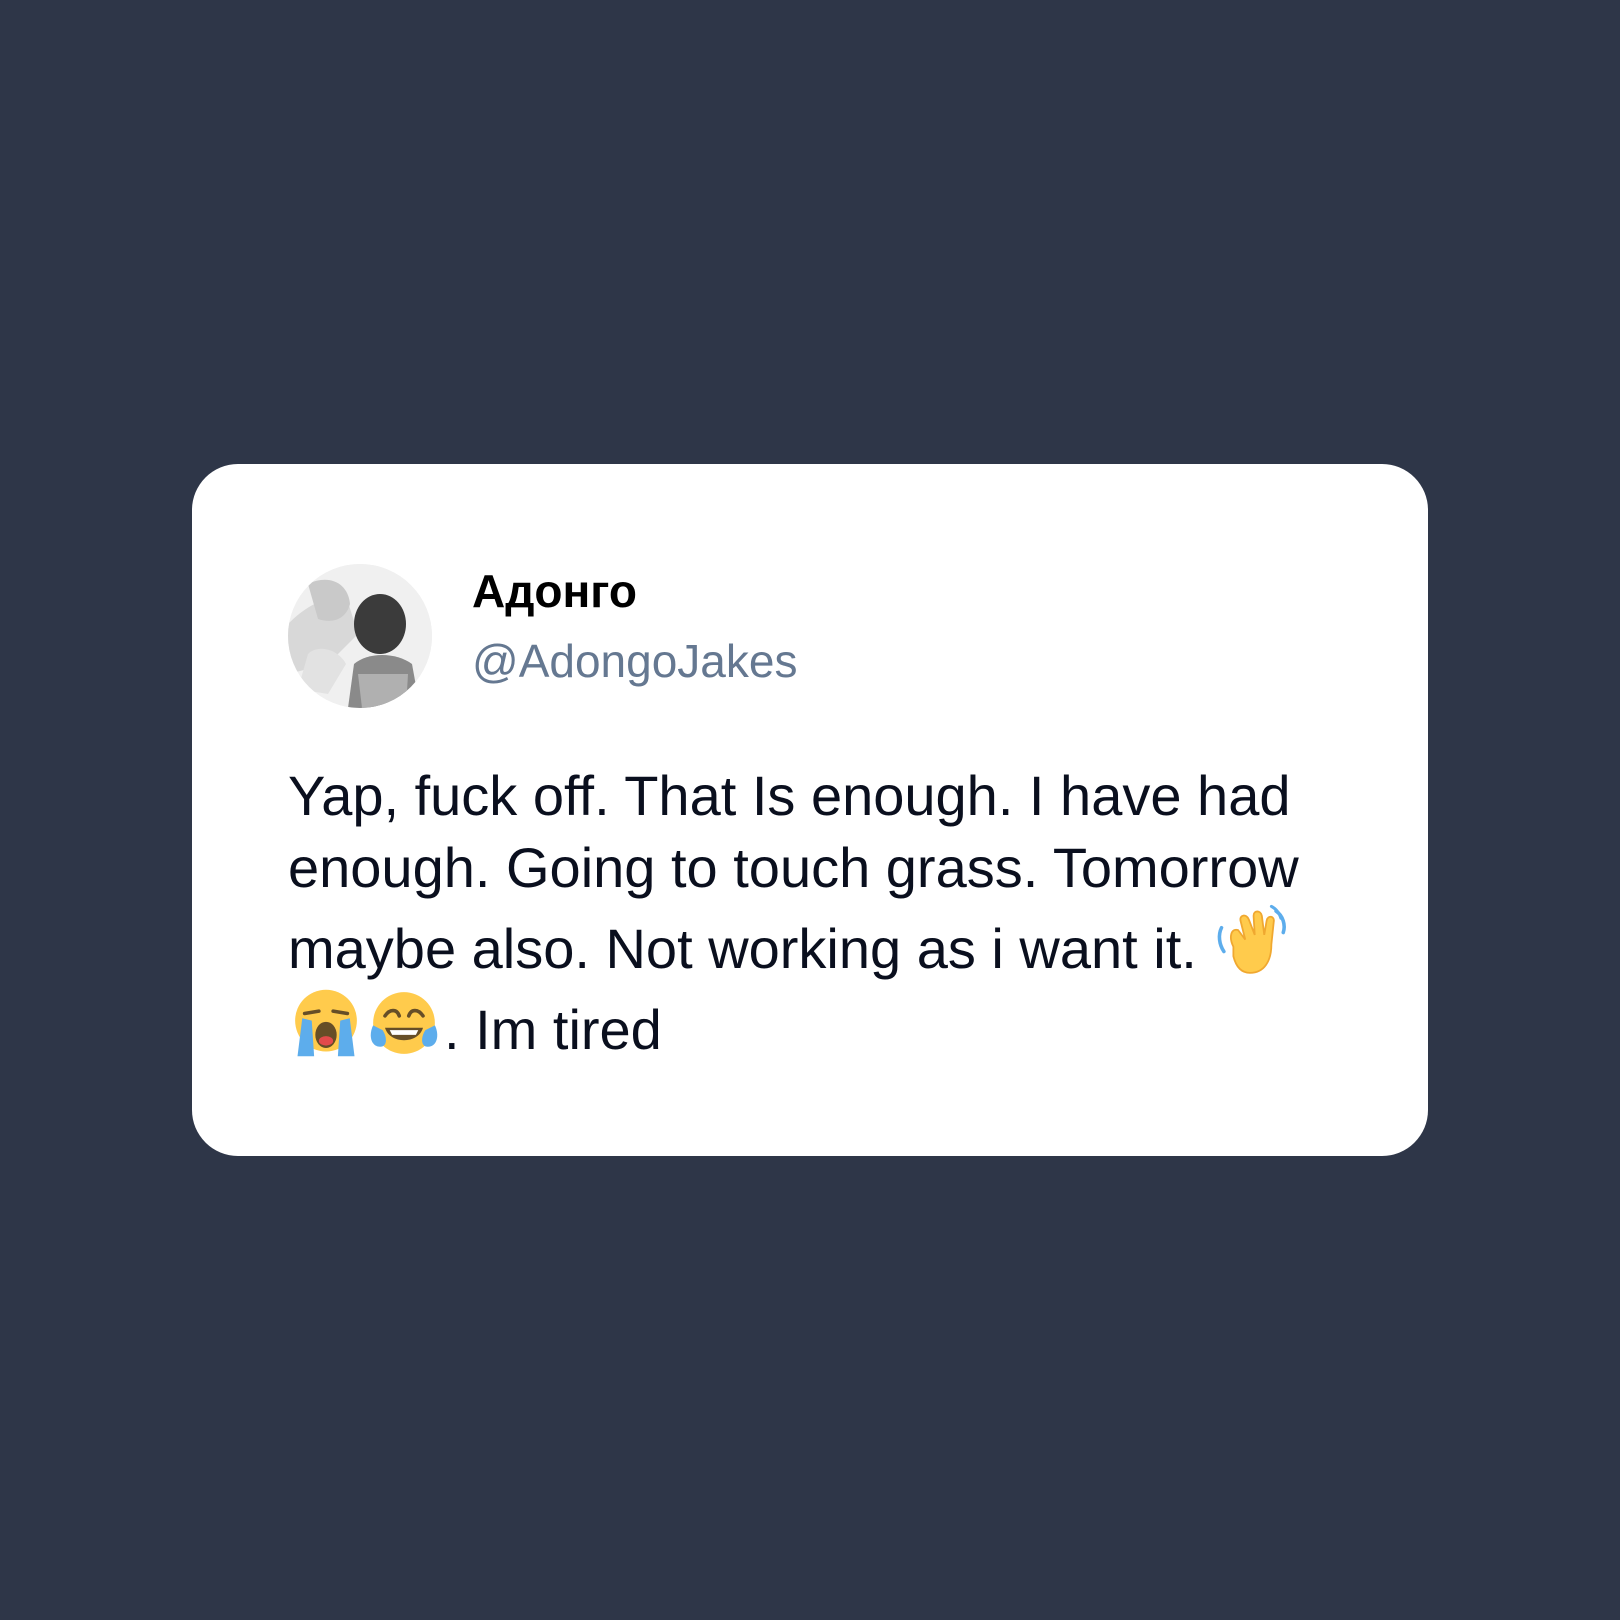 The image size is (1620, 1620). Describe the element at coordinates (1250, 942) in the screenshot. I see `waving-hand-emoji` at that location.